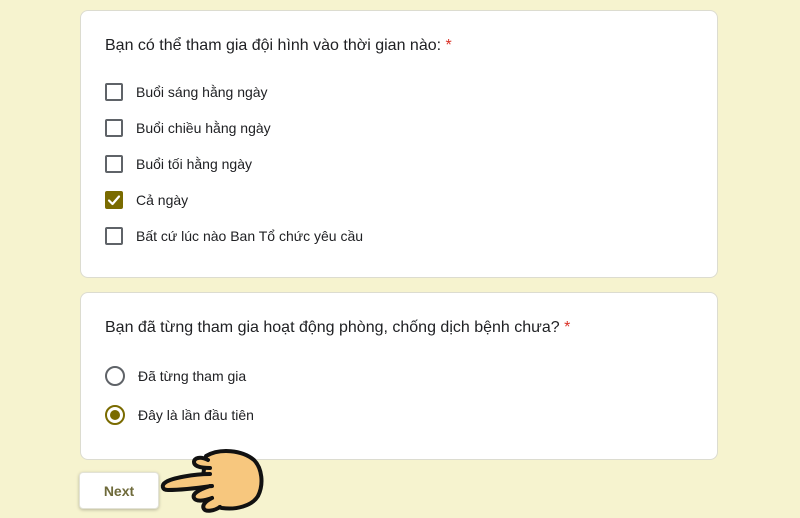  I want to click on option-label: Đây là lần đầu tiên, so click(196, 415).